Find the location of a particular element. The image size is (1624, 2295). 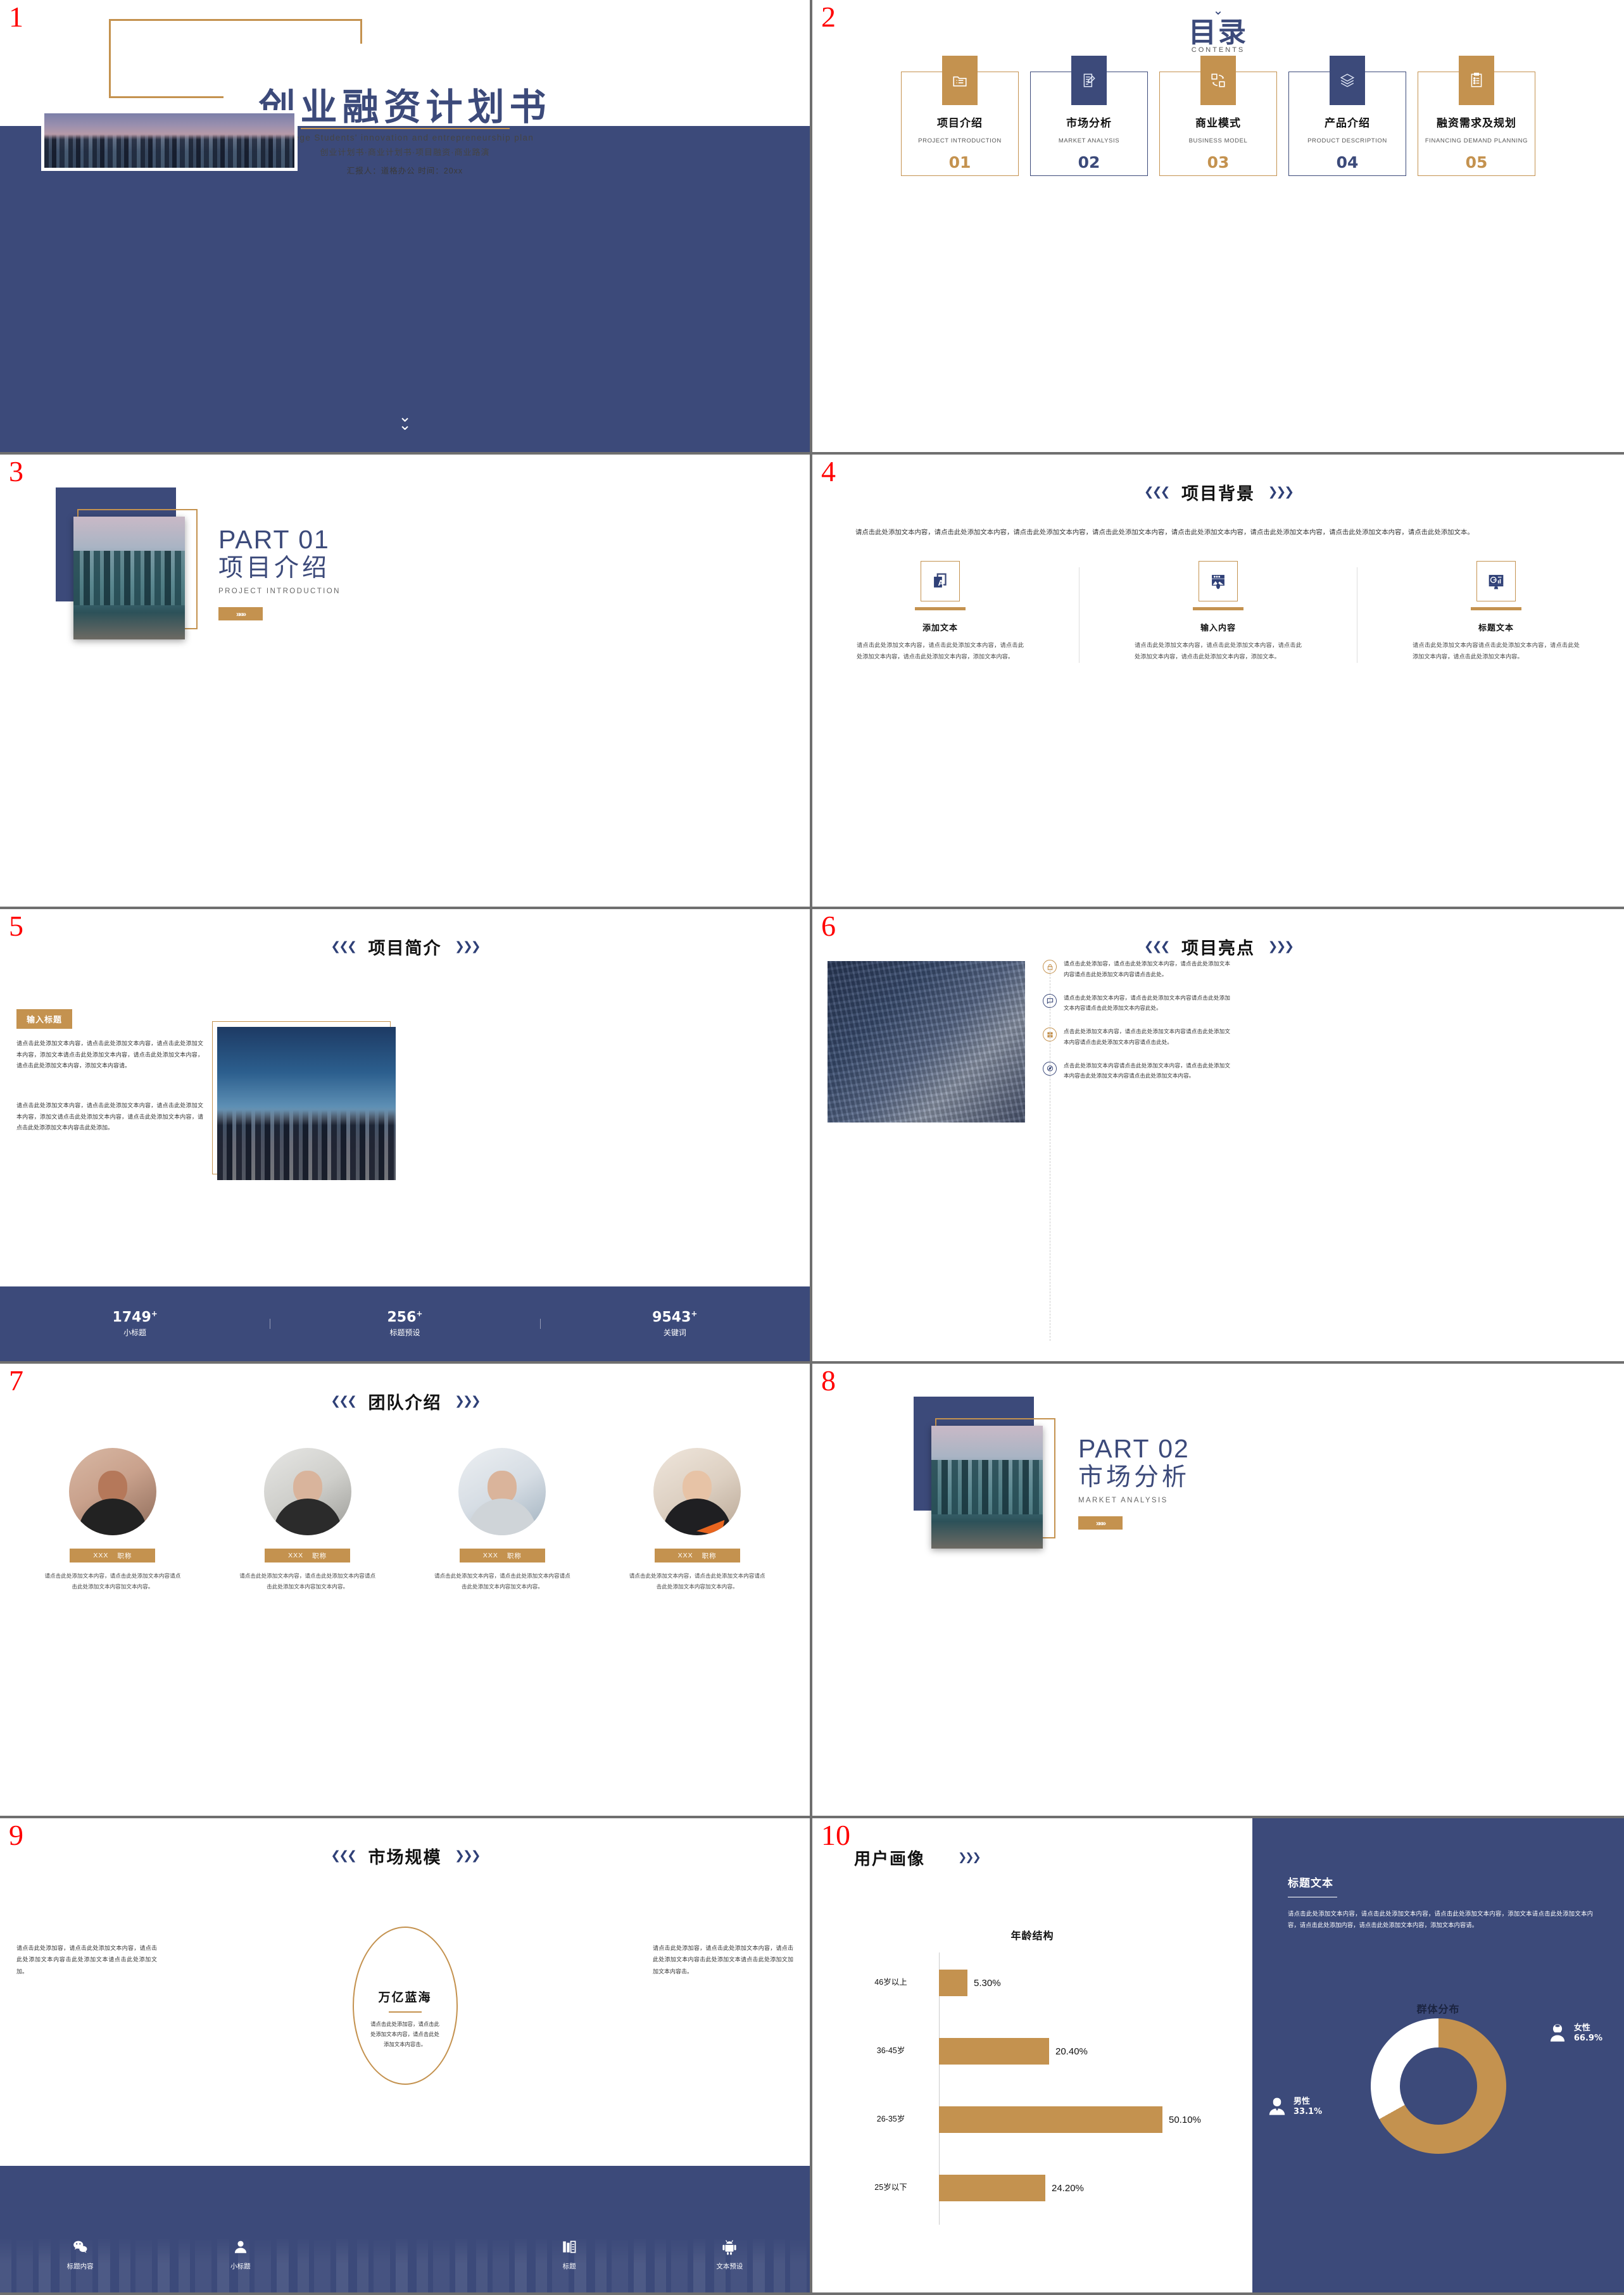

mountain-photo-icon is located at coordinates (1218, 581).